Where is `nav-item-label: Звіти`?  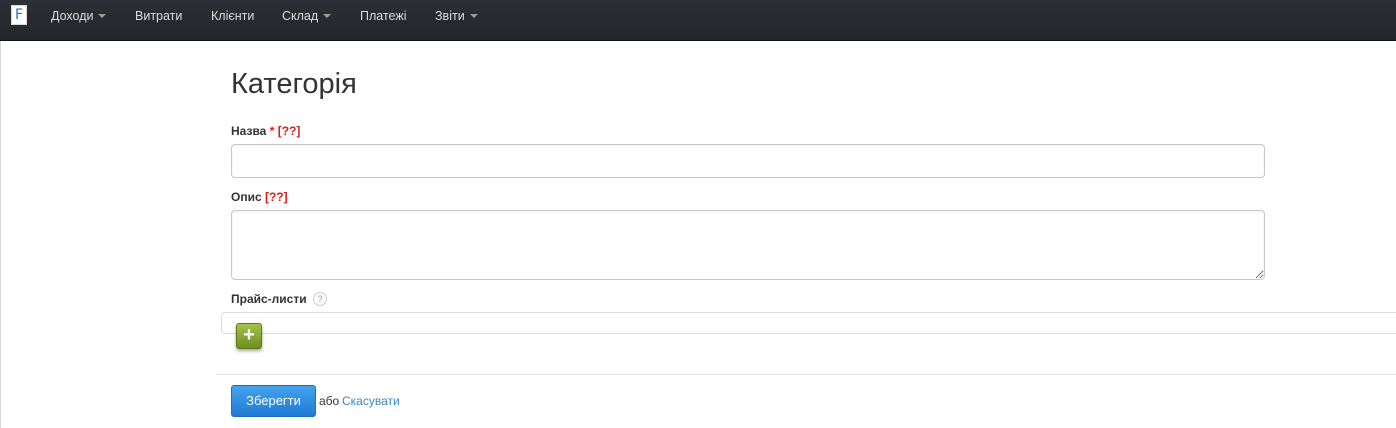
nav-item-label: Звіти is located at coordinates (450, 16).